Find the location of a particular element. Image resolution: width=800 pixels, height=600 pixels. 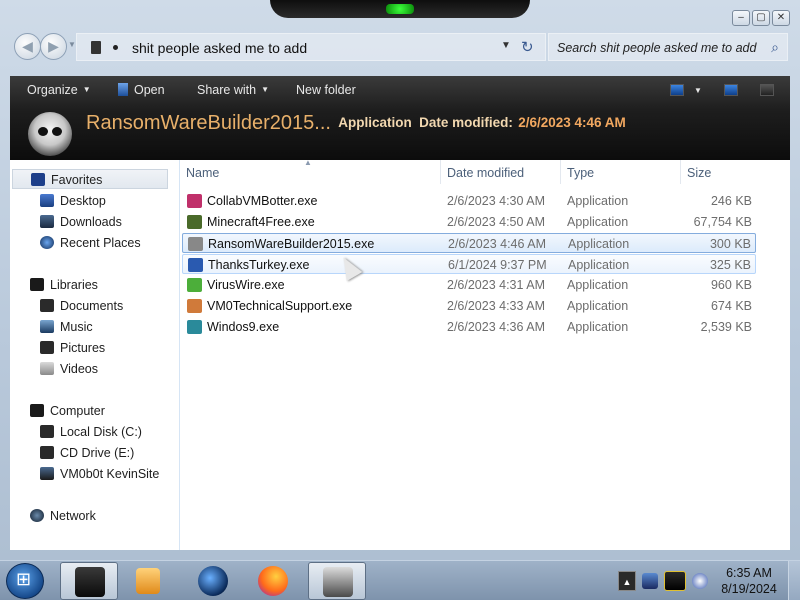

nav-network-share-label: VM0b0t KevinSite is located at coordinates (110, 474).